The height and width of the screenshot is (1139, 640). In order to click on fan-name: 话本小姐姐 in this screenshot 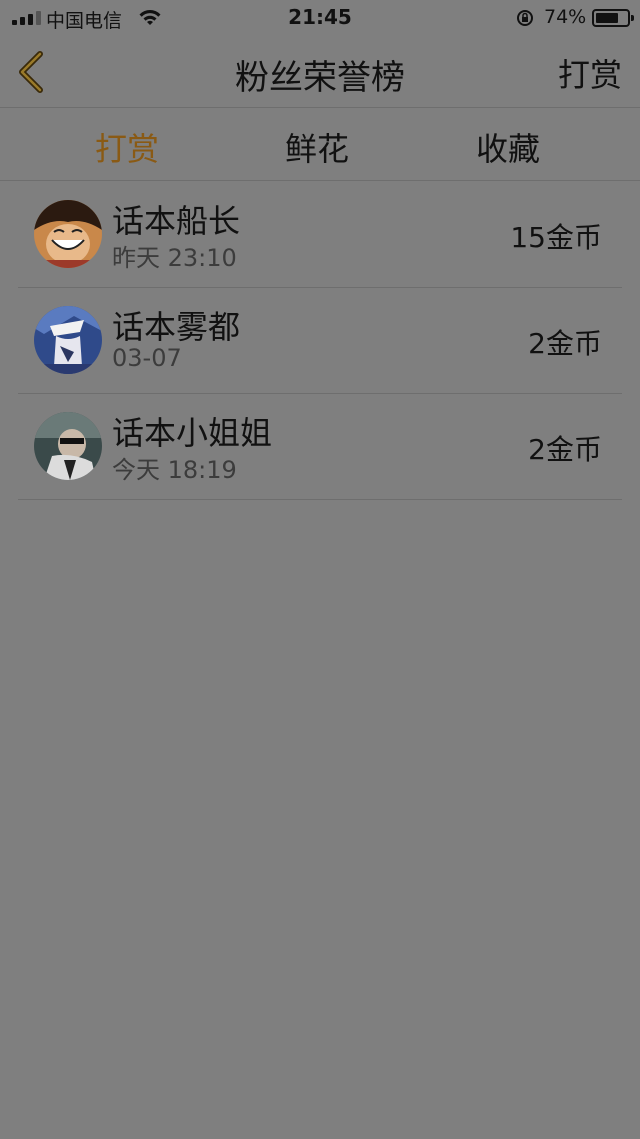, I will do `click(192, 433)`.